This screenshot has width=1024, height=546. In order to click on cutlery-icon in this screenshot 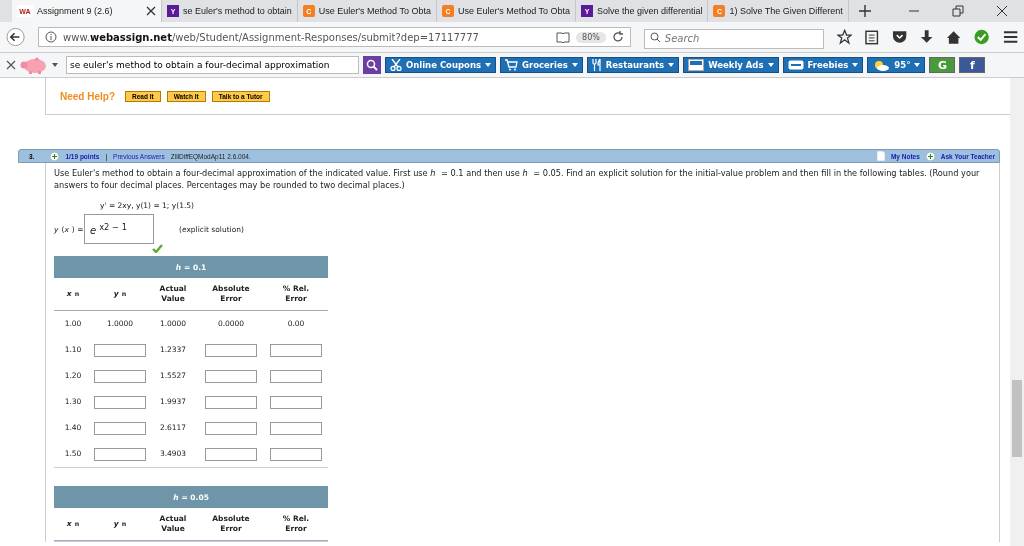, I will do `click(596, 65)`.